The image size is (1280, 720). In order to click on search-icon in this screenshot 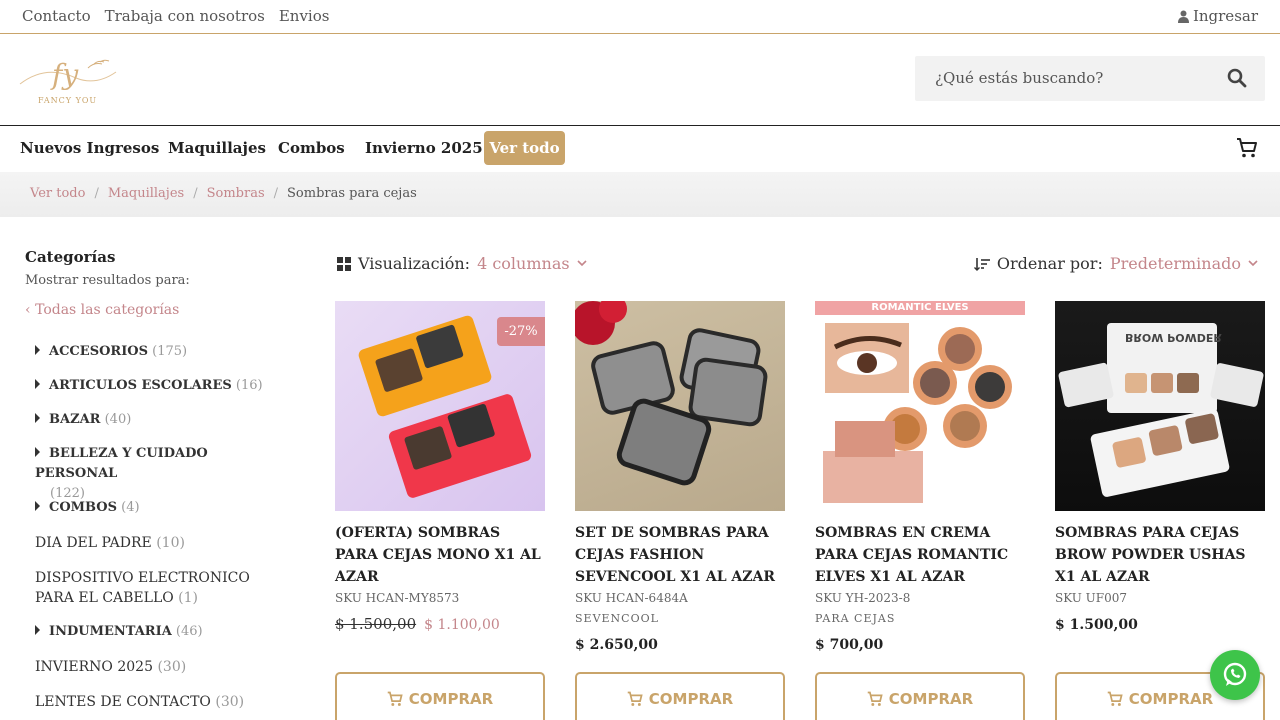, I will do `click(1237, 78)`.